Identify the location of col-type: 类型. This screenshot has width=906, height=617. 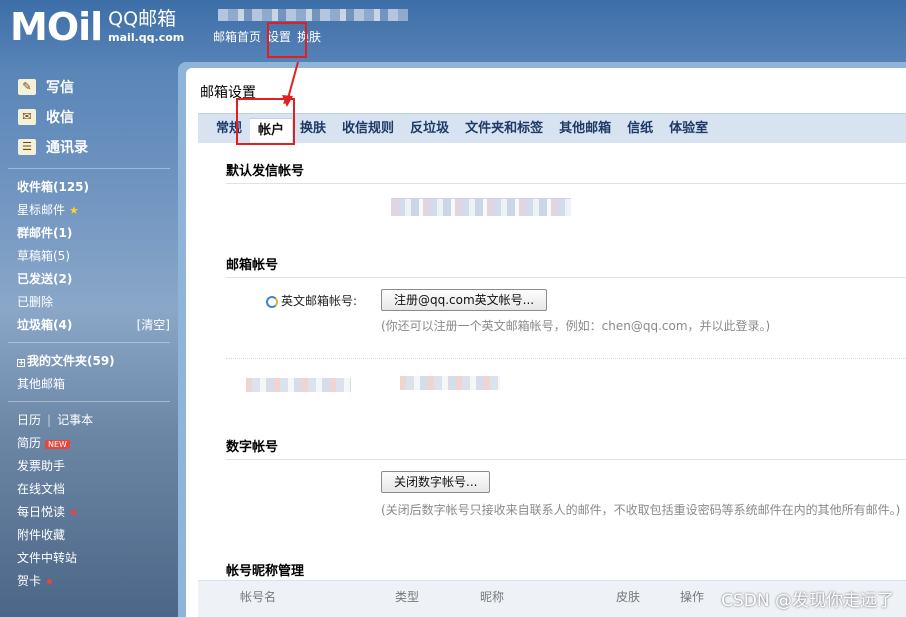
(407, 597).